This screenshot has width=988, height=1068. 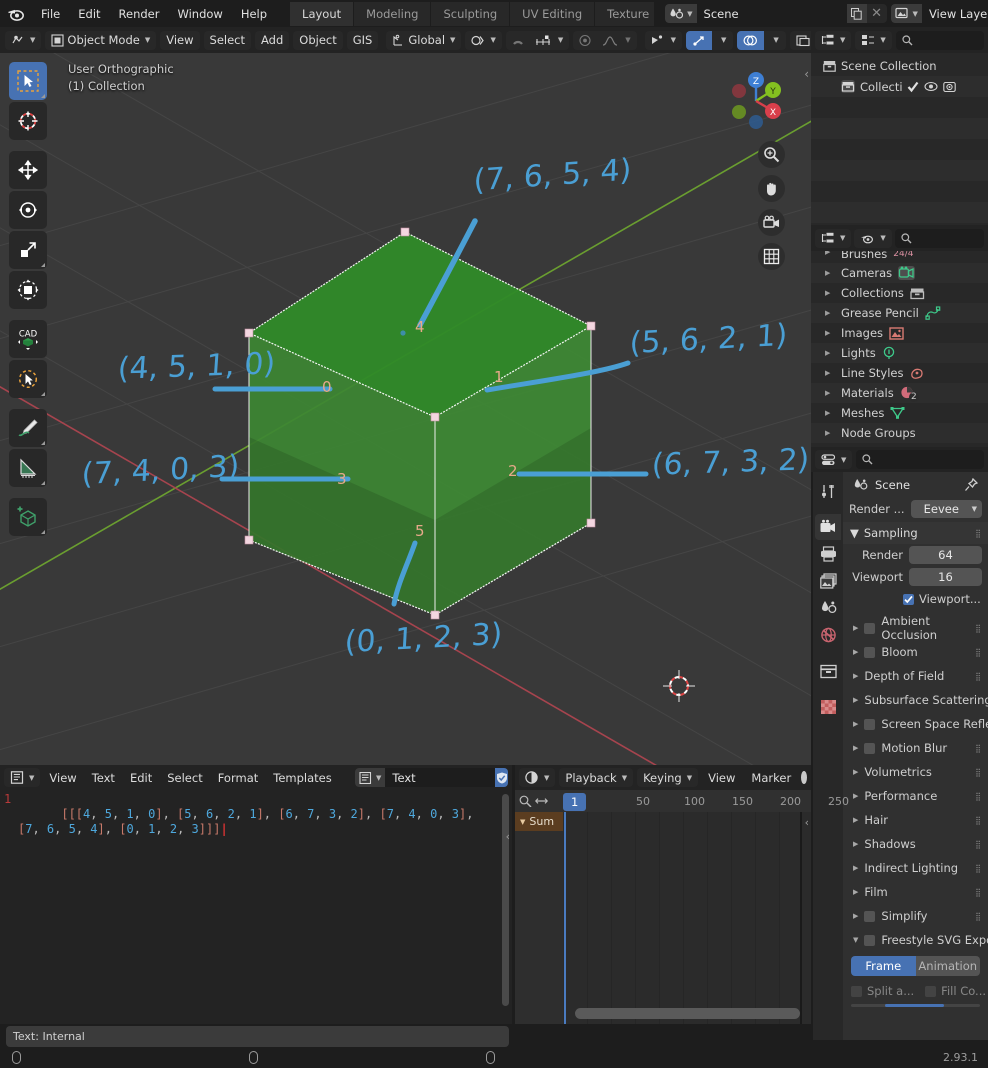 I want to click on current-frame-indicator: 1, so click(x=575, y=802).